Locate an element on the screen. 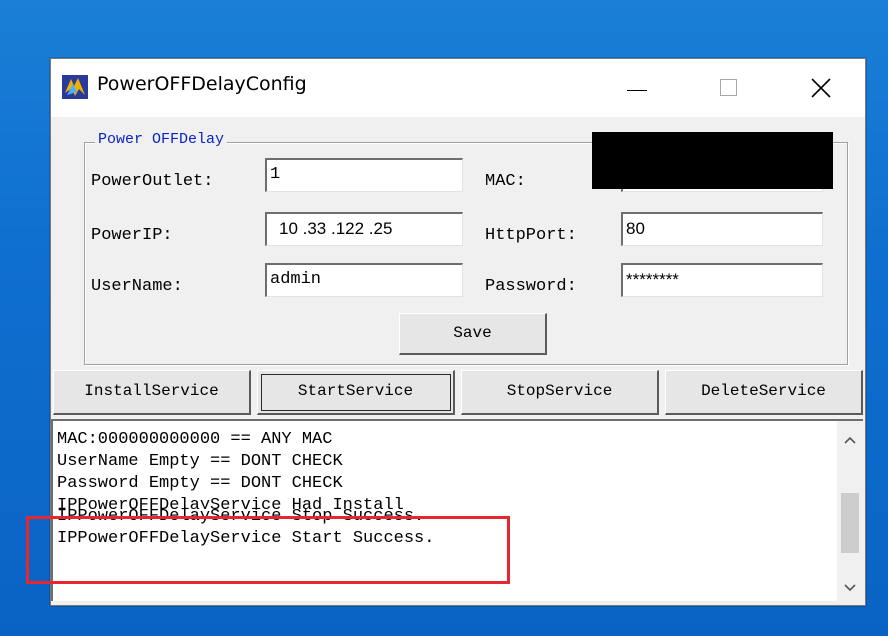  log-line: UserName Empty == DONT CHECK is located at coordinates (200, 461).